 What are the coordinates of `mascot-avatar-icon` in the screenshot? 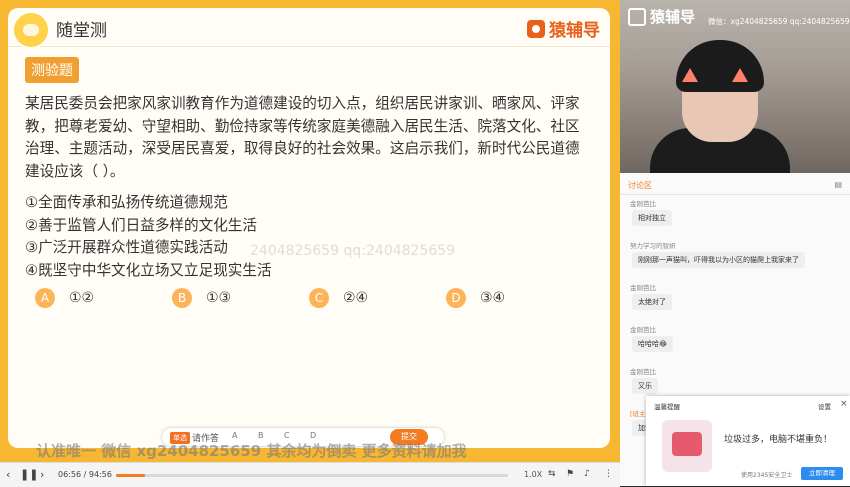 It's located at (31, 30).